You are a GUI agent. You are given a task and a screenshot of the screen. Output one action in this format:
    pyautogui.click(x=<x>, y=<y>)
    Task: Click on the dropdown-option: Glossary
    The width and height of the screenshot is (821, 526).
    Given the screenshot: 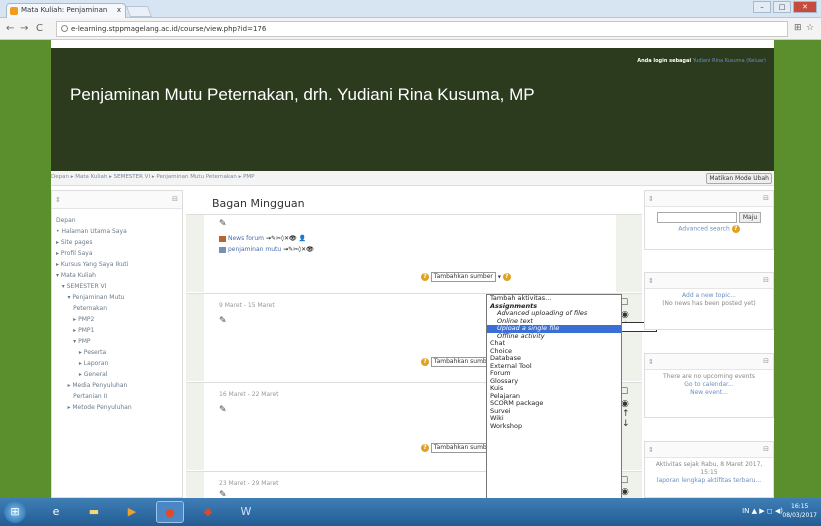 What is the action you would take?
    pyautogui.click(x=554, y=381)
    